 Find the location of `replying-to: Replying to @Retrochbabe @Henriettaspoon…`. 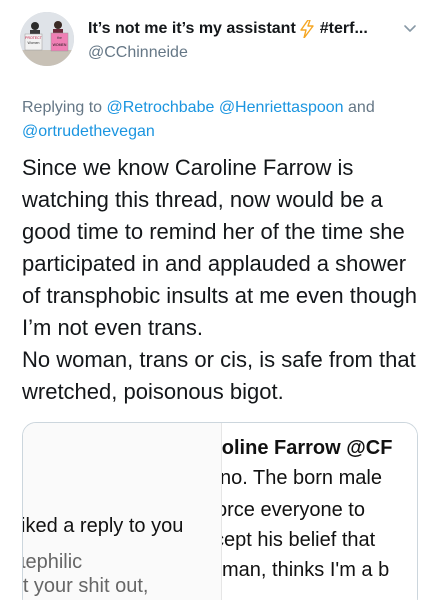

replying-to: Replying to @Retrochbabe @Henriettaspoon… is located at coordinates (222, 120).